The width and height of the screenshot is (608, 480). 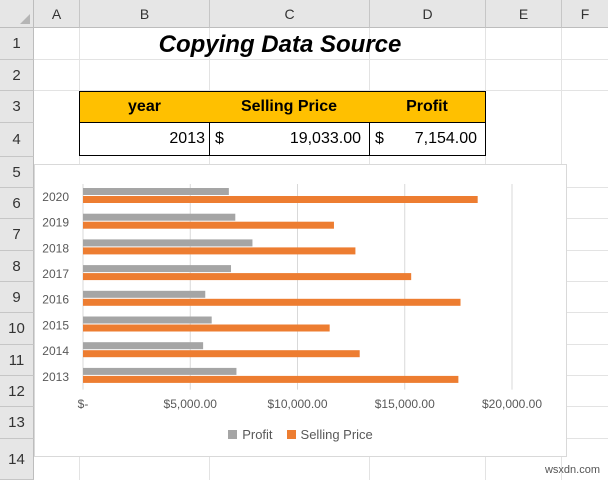 What do you see at coordinates (55, 325) in the screenshot?
I see `y-tick-label: 2015` at bounding box center [55, 325].